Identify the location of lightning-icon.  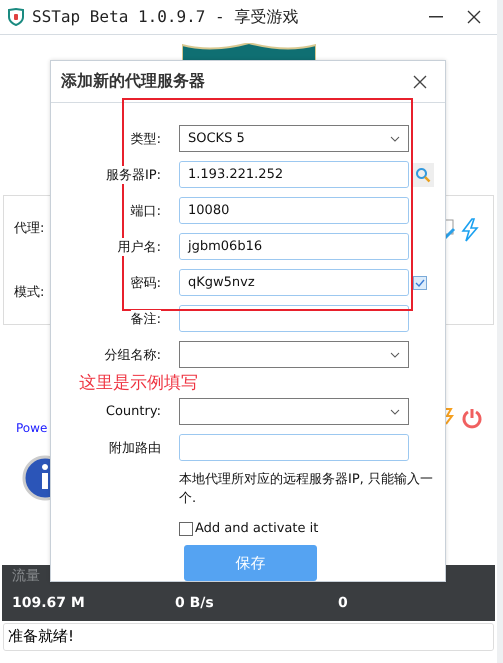
(470, 230).